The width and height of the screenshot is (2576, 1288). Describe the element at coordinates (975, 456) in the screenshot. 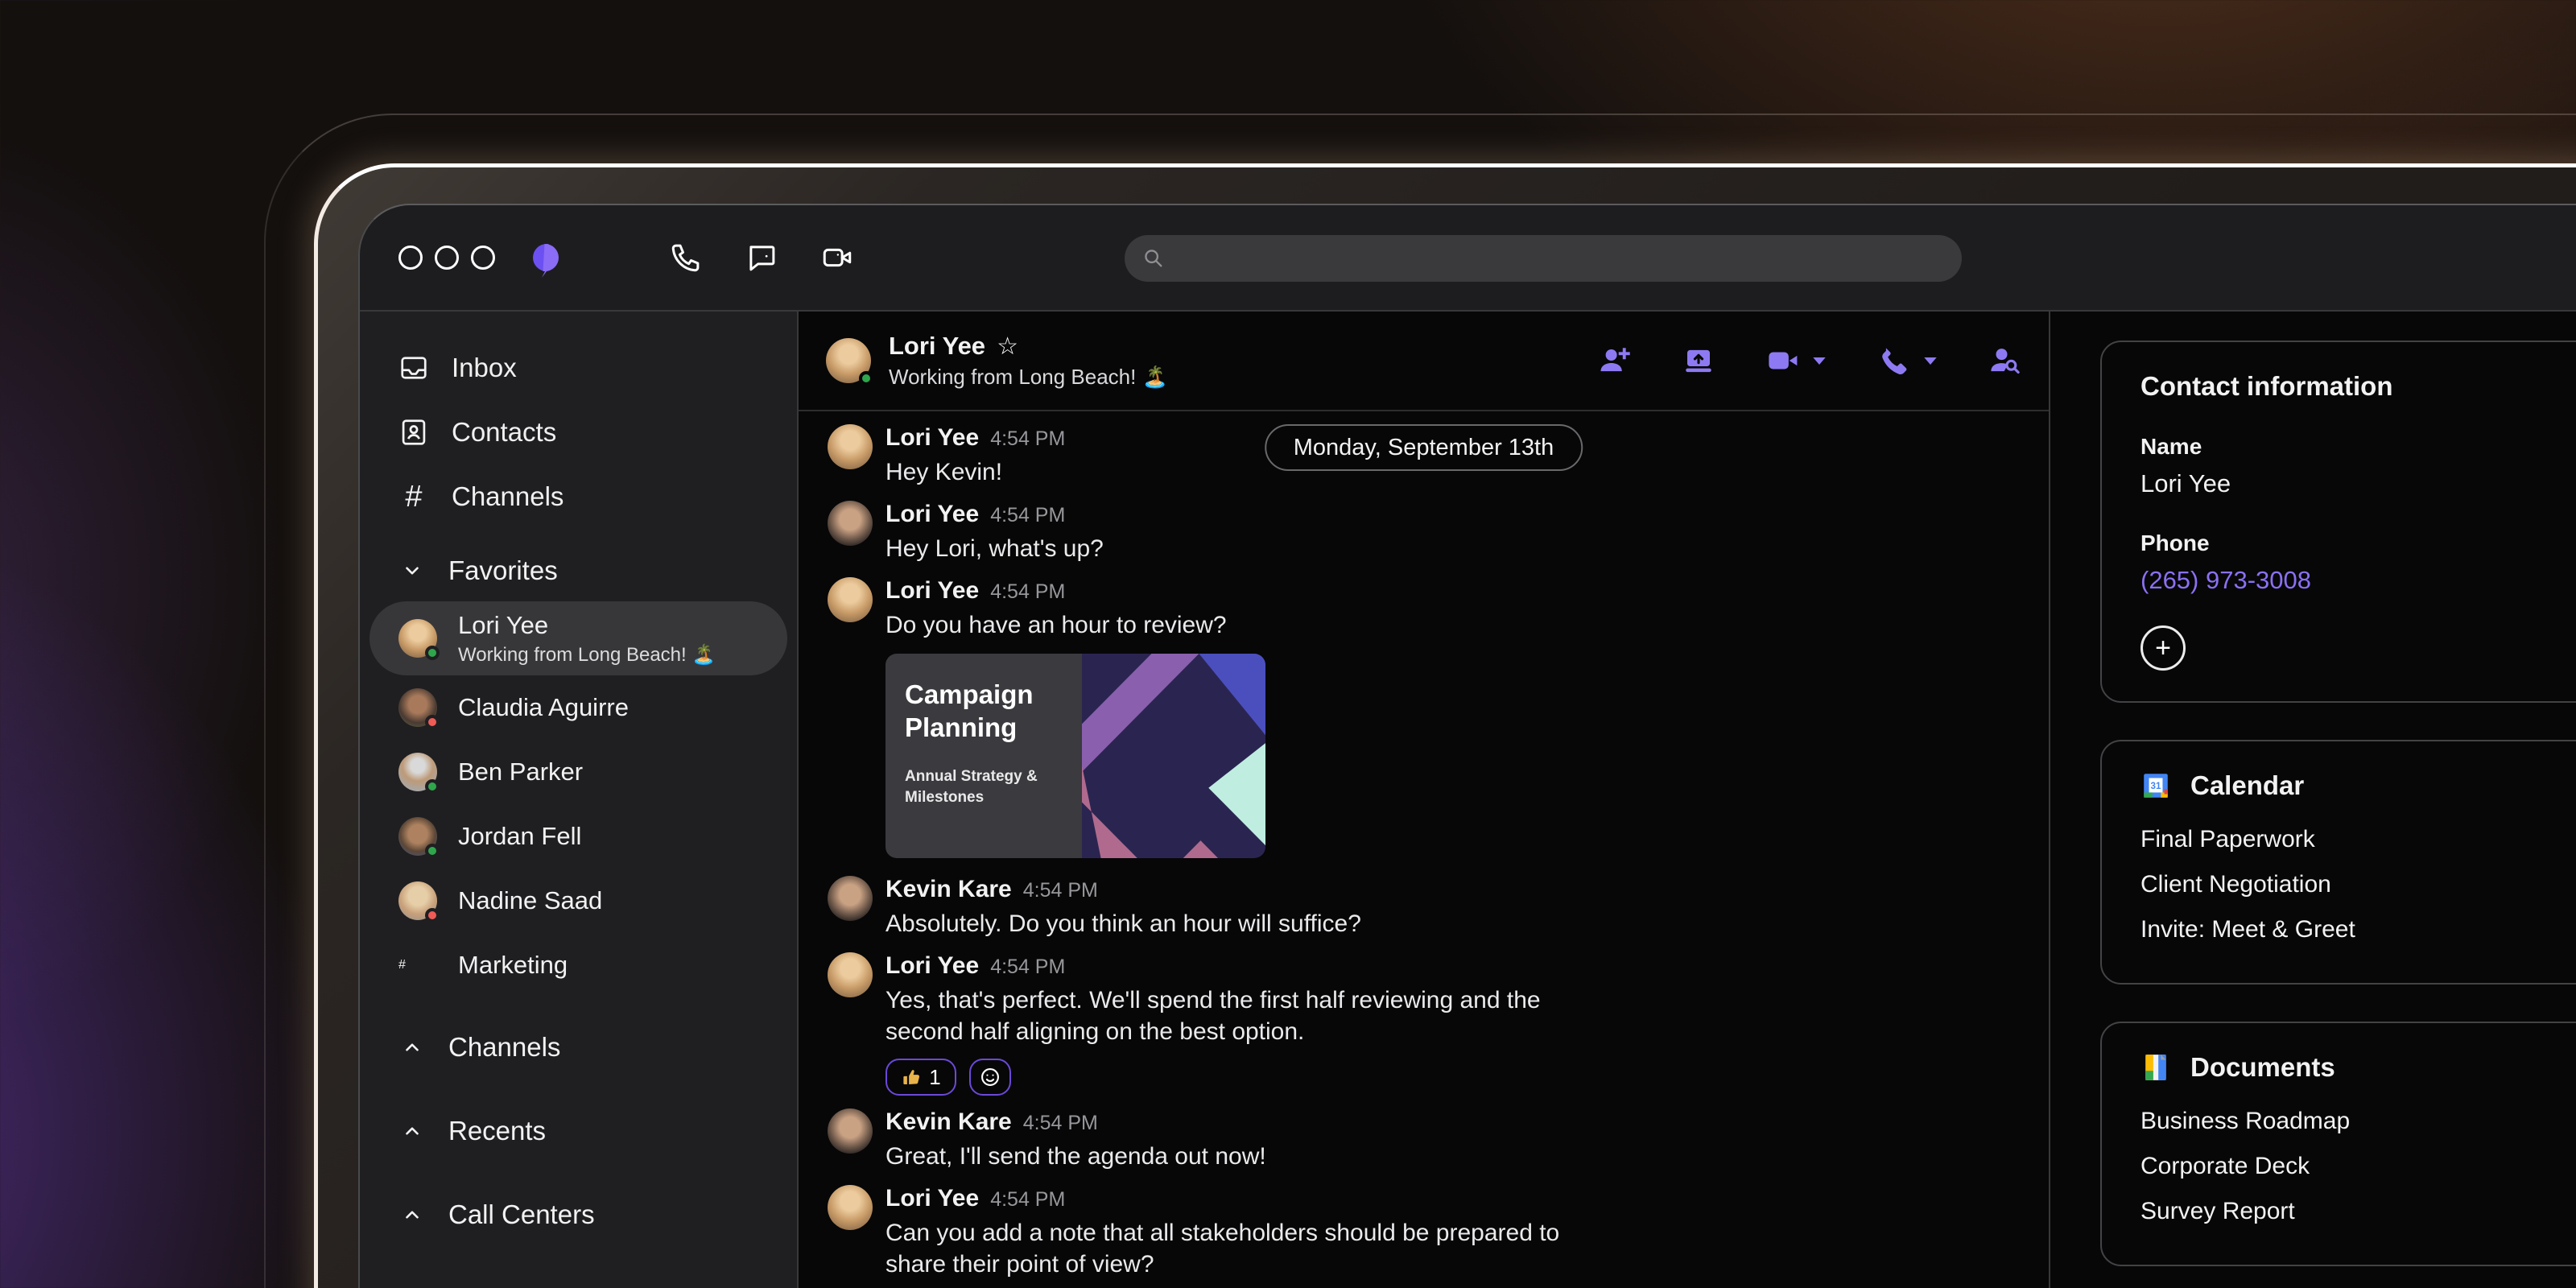

I see `message-body: Lori Yee 4:54 PM Hey Kevin!` at that location.